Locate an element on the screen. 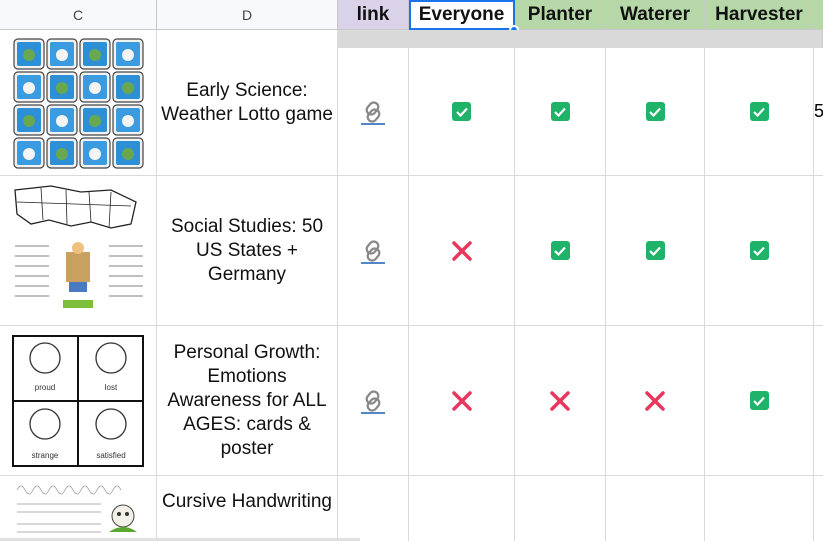  header-planter: Planter is located at coordinates (560, 15).